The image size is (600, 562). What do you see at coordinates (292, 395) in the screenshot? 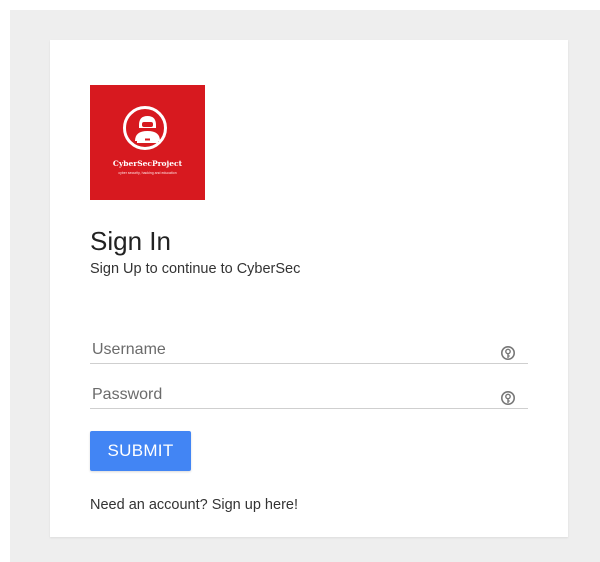
I see `password-input` at bounding box center [292, 395].